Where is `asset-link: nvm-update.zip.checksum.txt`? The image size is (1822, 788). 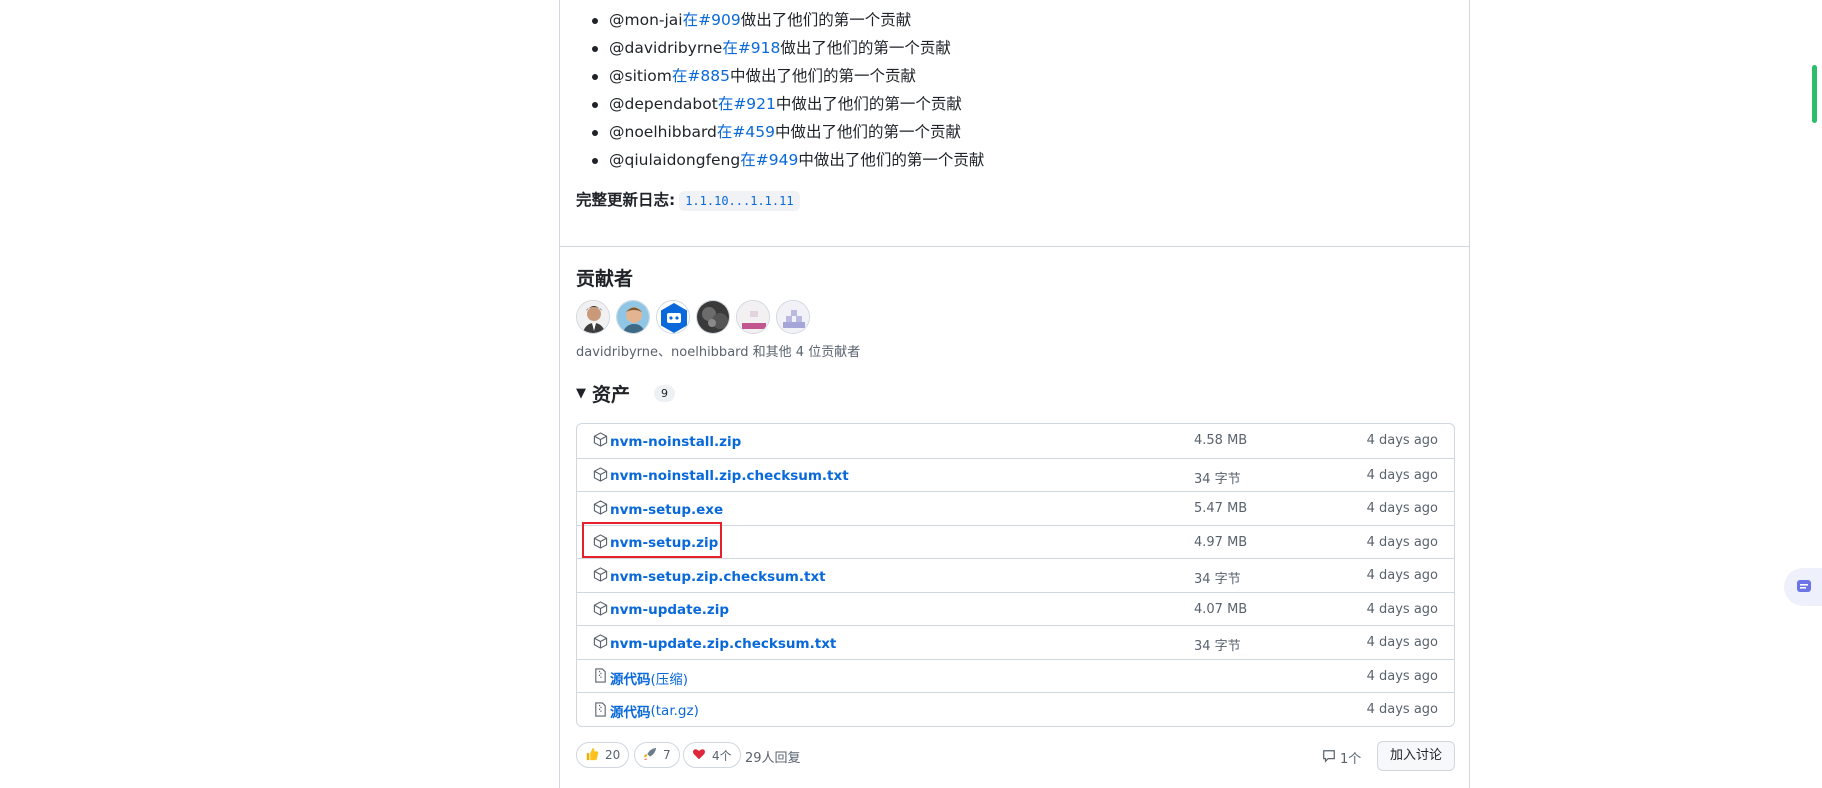
asset-link: nvm-update.zip.checksum.txt is located at coordinates (714, 643).